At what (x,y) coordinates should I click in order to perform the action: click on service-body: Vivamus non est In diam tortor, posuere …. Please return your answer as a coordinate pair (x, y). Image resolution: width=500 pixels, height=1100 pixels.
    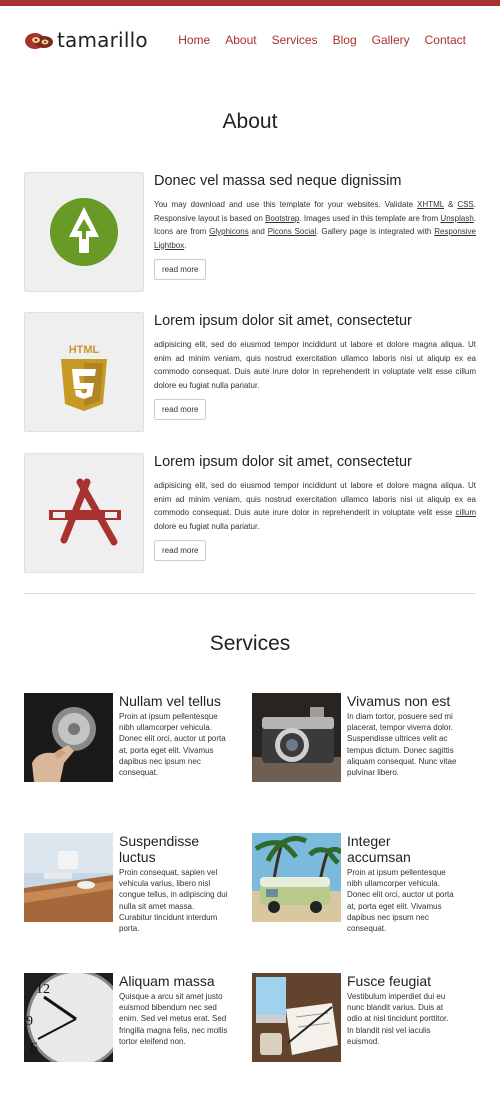
    Looking at the image, I should click on (402, 735).